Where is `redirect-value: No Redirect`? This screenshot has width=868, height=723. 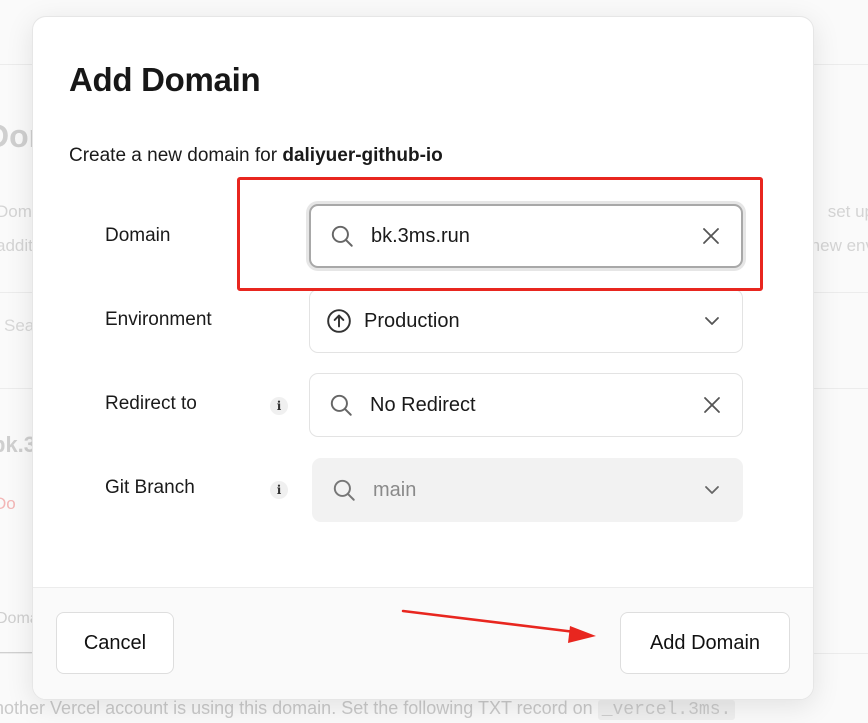
redirect-value: No Redirect is located at coordinates (423, 405).